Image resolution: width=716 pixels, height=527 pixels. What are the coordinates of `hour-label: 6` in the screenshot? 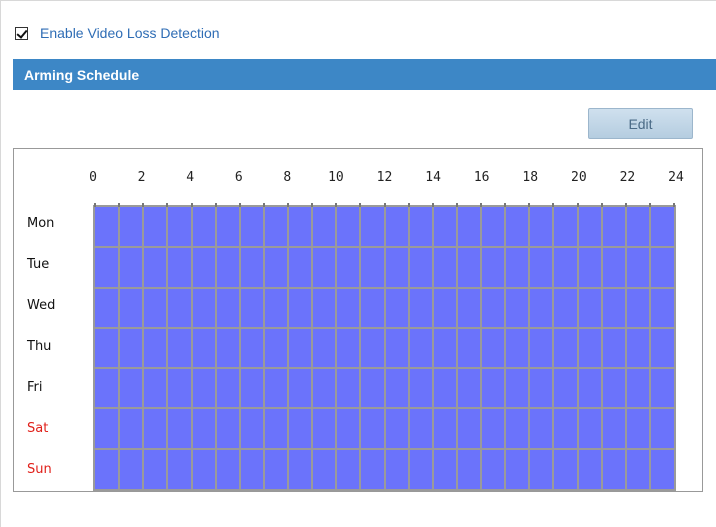 It's located at (238, 177).